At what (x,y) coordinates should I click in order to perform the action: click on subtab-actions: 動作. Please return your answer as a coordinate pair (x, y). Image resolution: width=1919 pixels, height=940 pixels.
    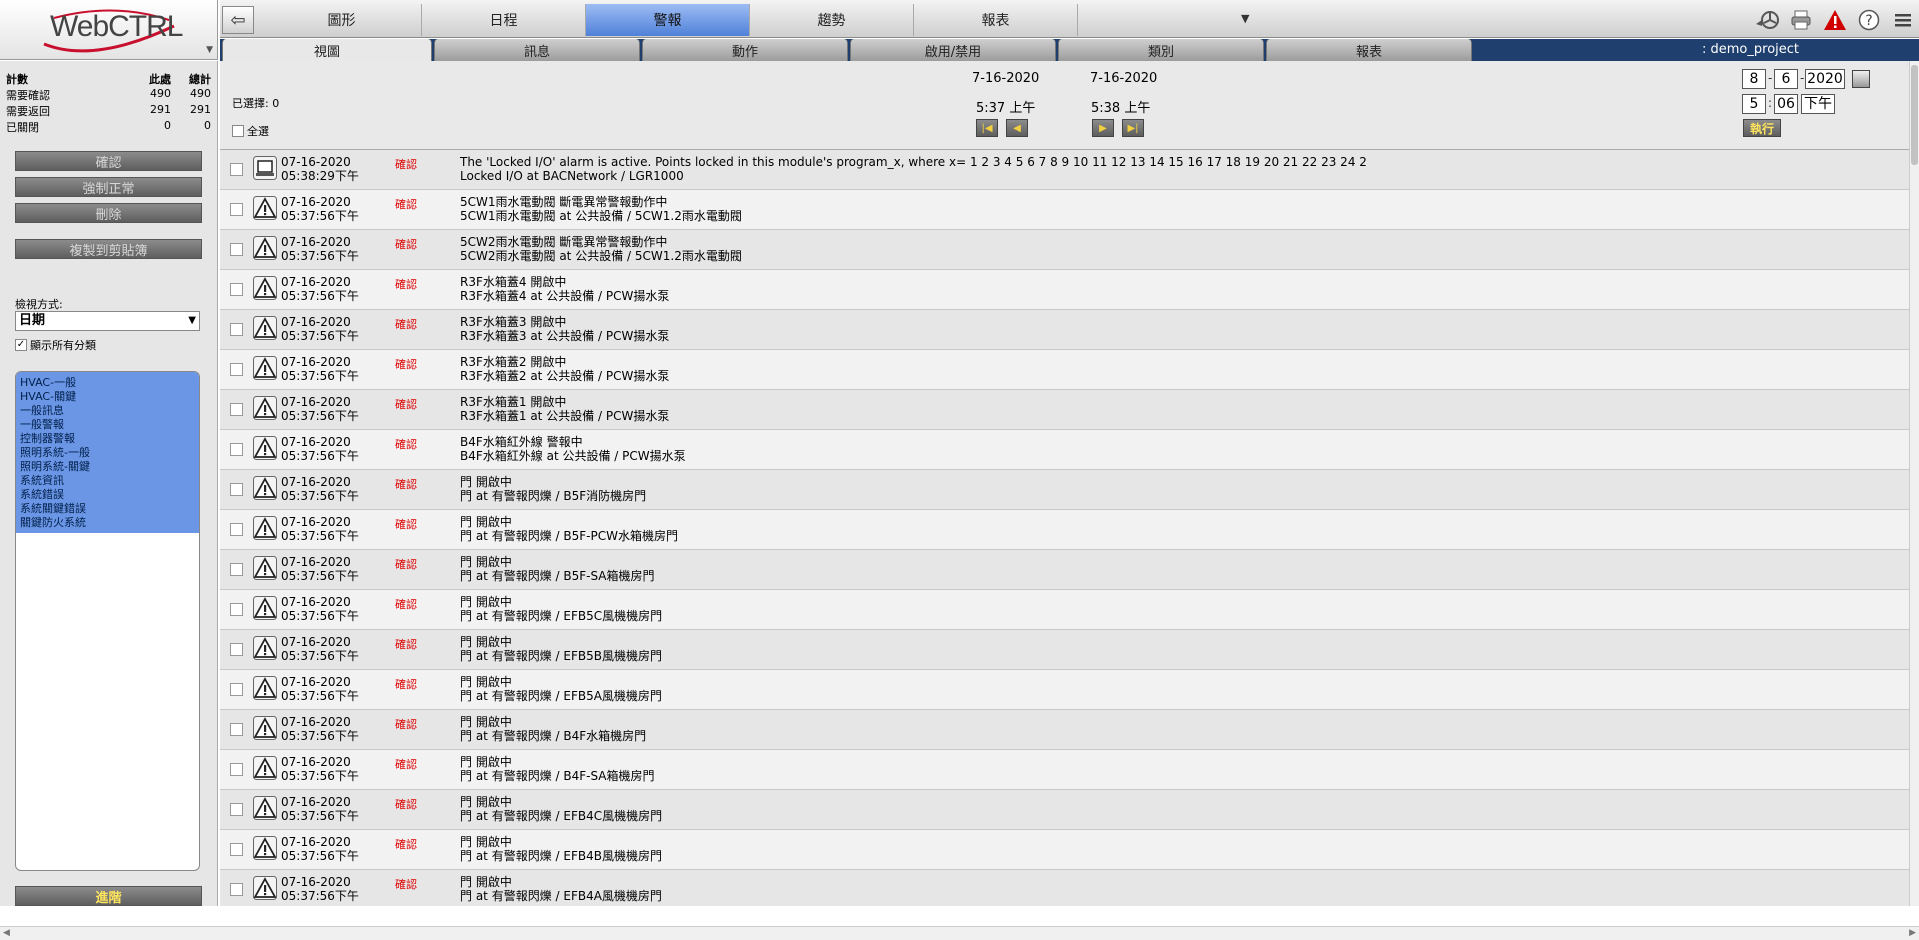
    Looking at the image, I should click on (745, 50).